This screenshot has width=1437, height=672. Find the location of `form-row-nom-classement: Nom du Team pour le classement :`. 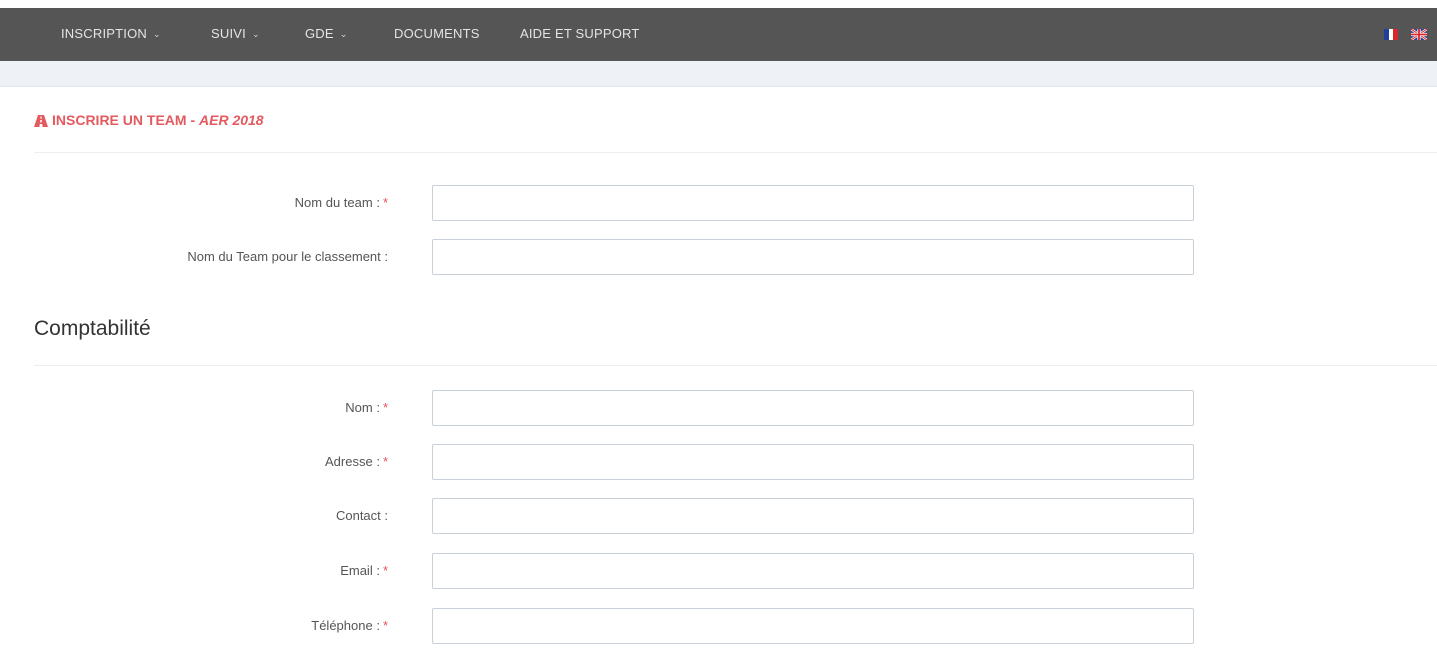

form-row-nom-classement: Nom du Team pour le classement : is located at coordinates (718, 257).